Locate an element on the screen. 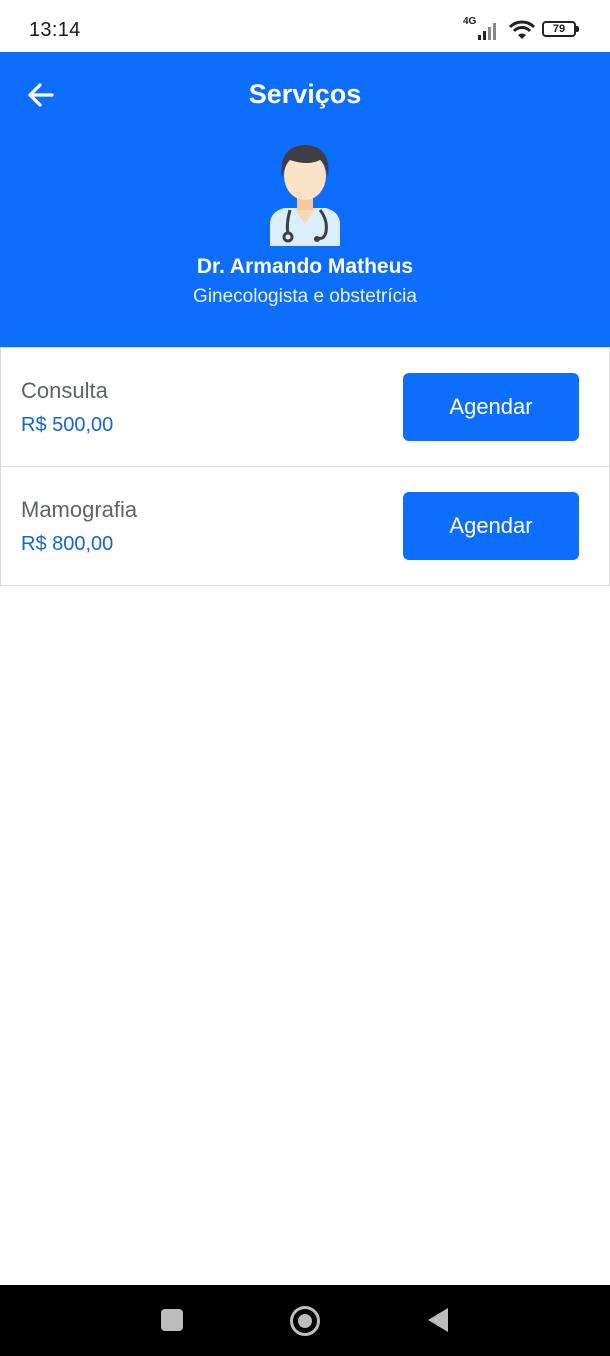  page-title: Serviços is located at coordinates (305, 94).